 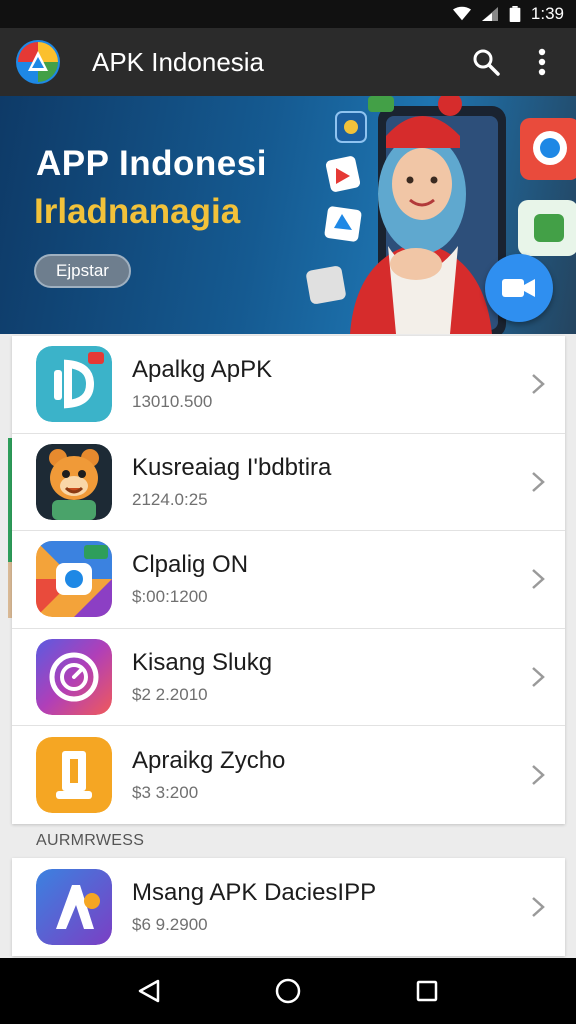 I want to click on signal-icon, so click(x=489, y=14).